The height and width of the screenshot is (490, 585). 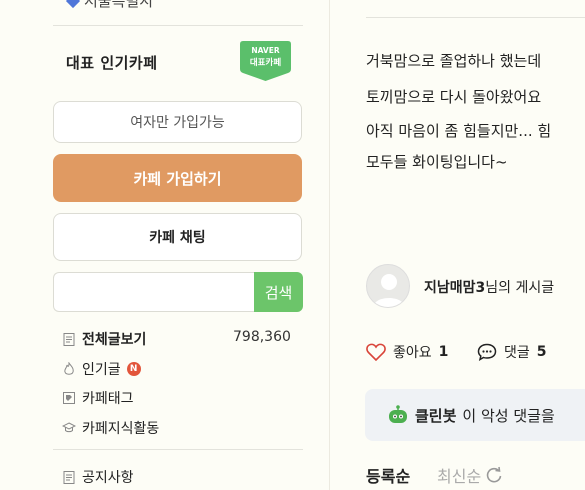 What do you see at coordinates (459, 476) in the screenshot?
I see `sort-latest-label: 최신순` at bounding box center [459, 476].